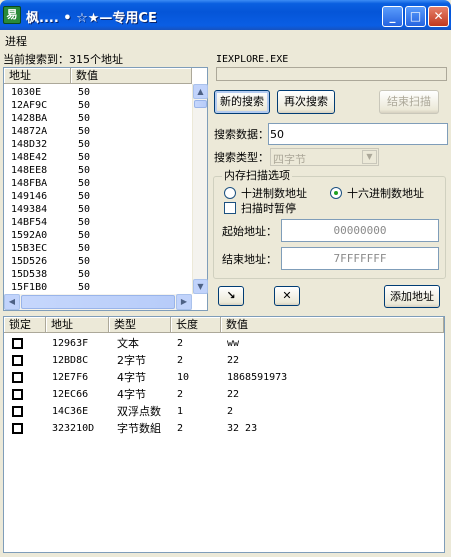 This screenshot has height=557, width=451. Describe the element at coordinates (184, 302) in the screenshot. I see `scroll-right-icon: ▶` at that location.